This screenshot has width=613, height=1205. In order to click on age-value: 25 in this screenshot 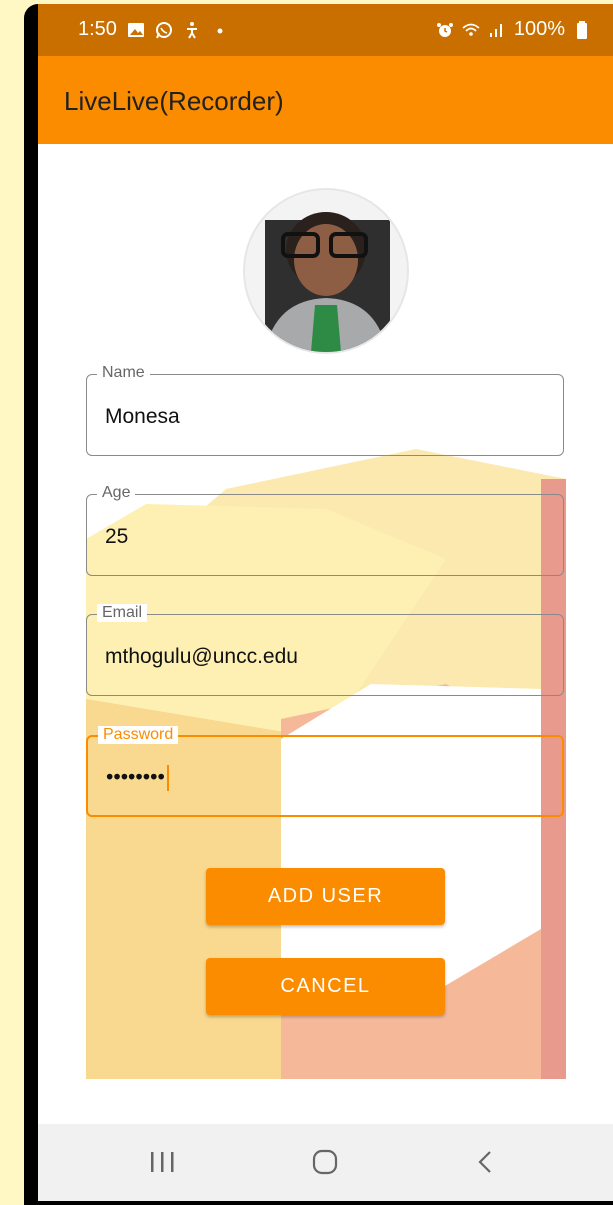, I will do `click(117, 536)`.